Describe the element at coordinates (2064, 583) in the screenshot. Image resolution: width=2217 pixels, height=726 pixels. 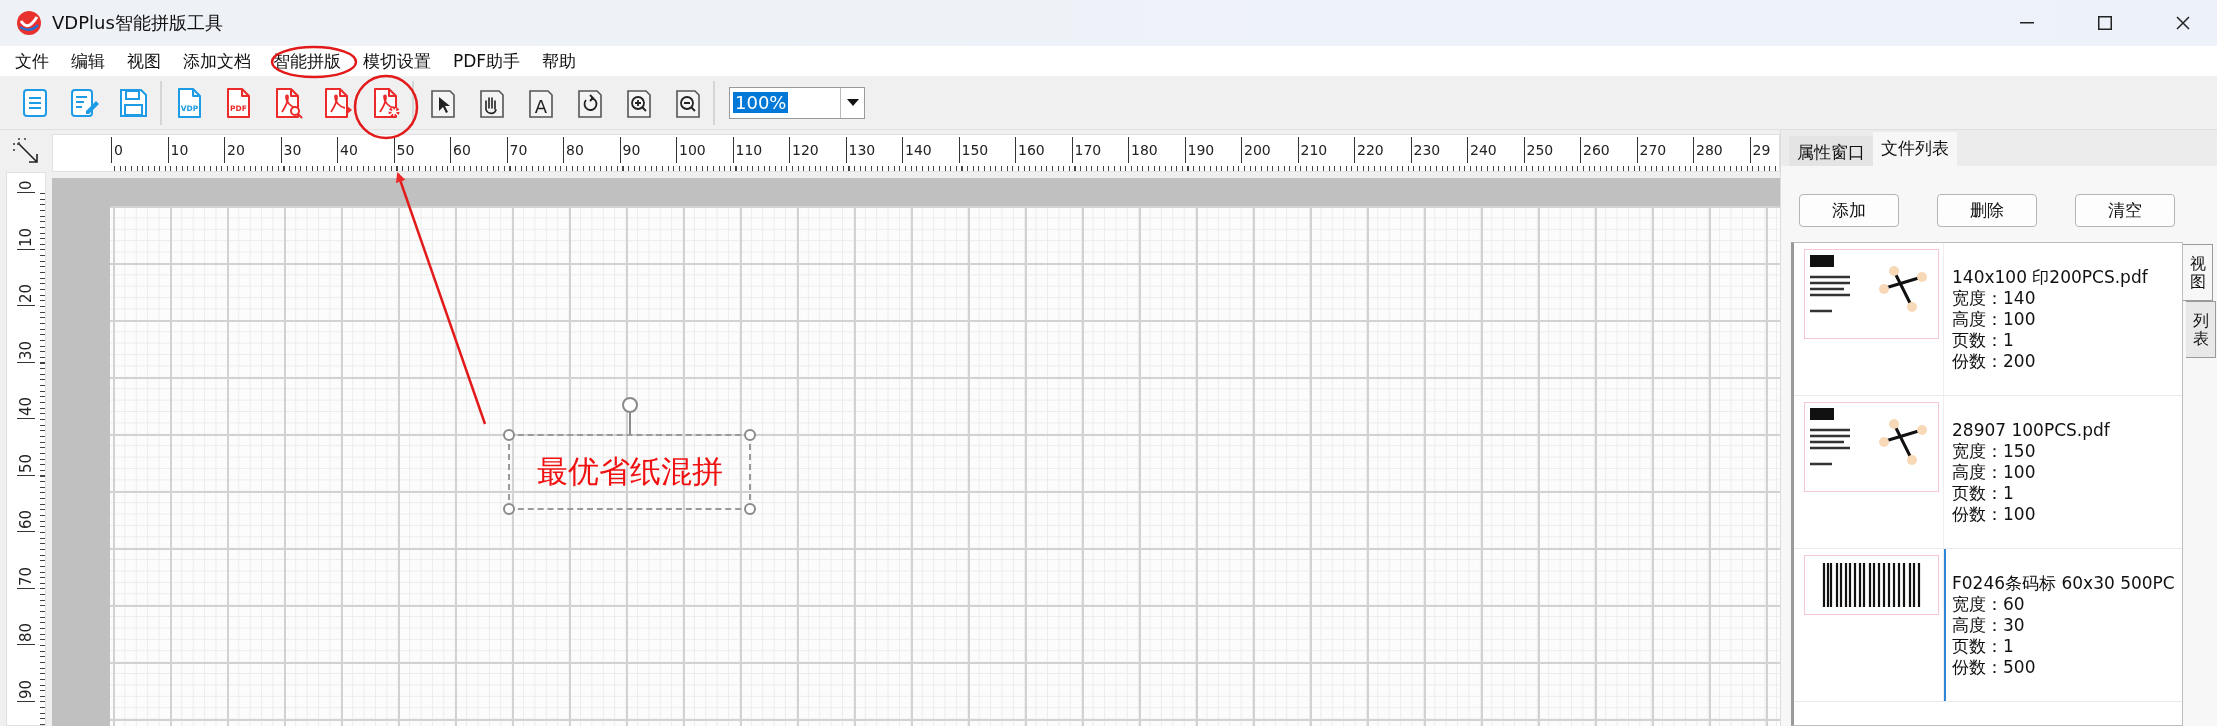
I see `file-name: F0246条码标 60x30 500PC` at that location.